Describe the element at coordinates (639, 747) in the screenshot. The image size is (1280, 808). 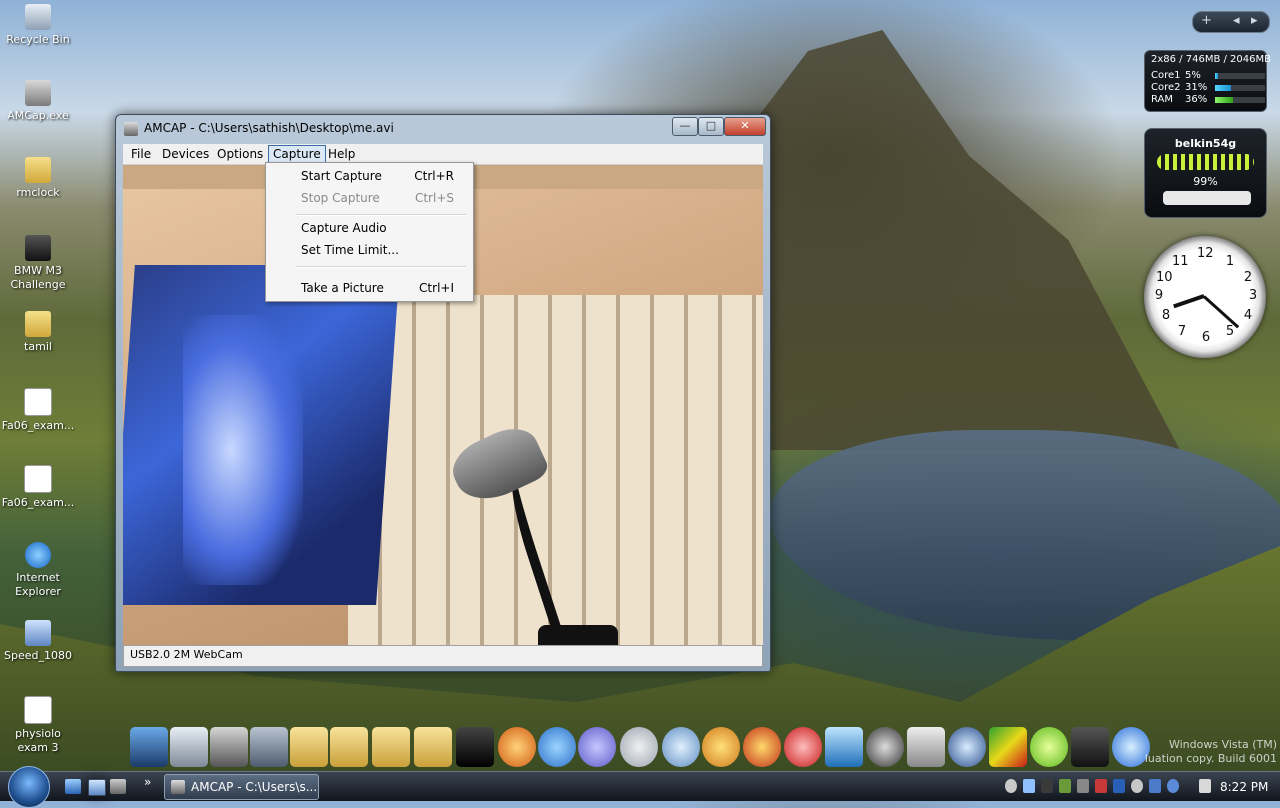
I see `weather-icon` at that location.